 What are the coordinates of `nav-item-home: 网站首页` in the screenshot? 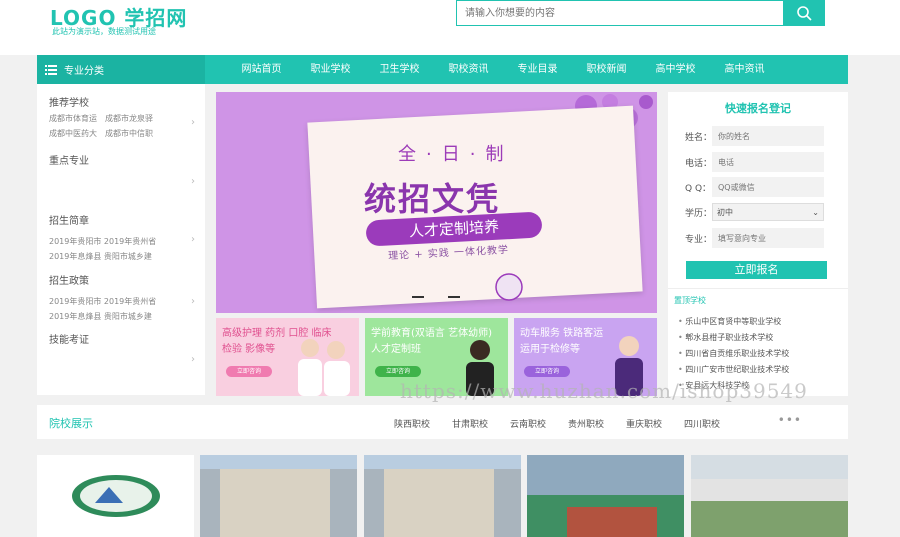 It's located at (261, 69).